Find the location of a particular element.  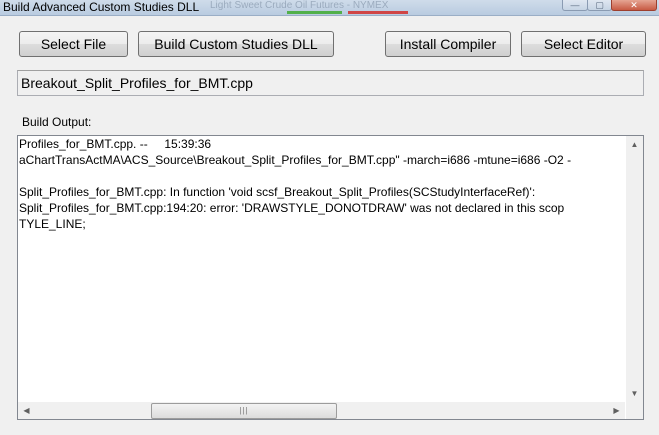

horizontal-scrollbar: ◀ ||| ▶ is located at coordinates (321, 410).